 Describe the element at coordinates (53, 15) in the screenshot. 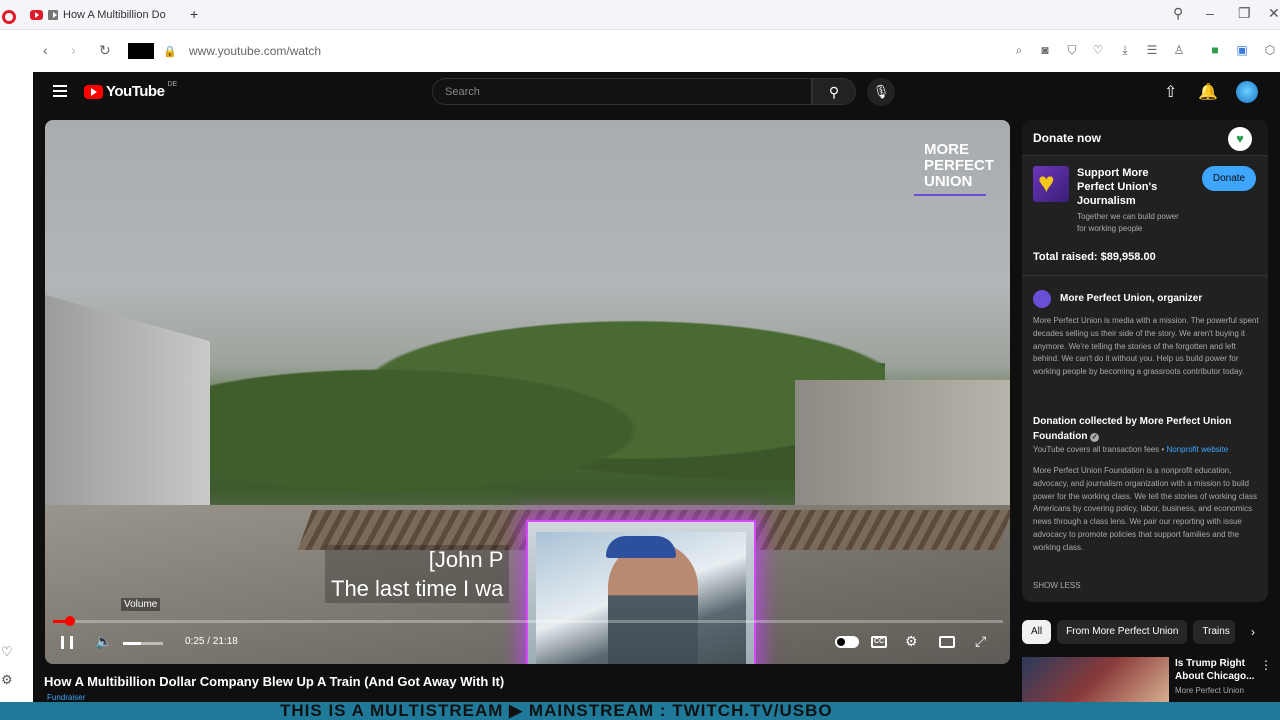

I see `speaker-icon` at that location.